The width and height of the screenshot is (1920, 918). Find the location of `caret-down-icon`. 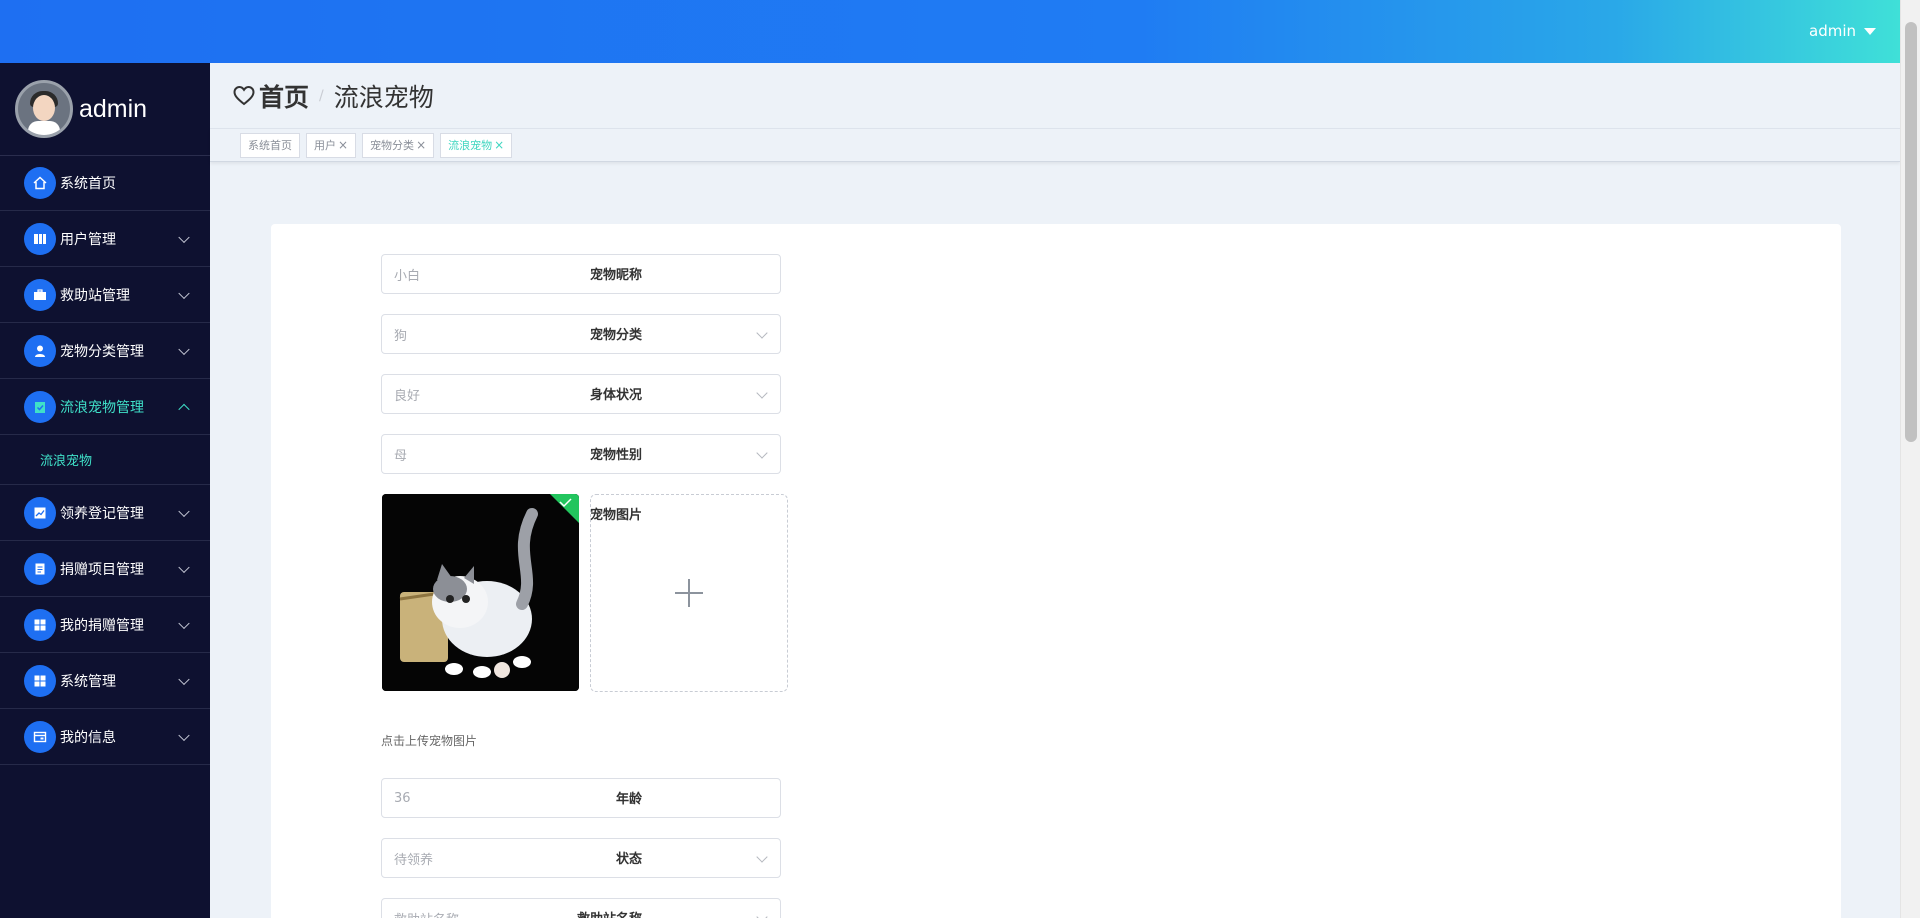

caret-down-icon is located at coordinates (1870, 31).